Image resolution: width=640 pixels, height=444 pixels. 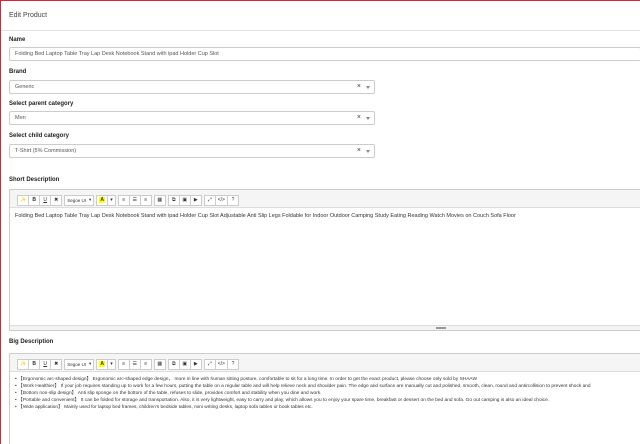 What do you see at coordinates (359, 150) in the screenshot?
I see `child-category-clear-icon: ×` at bounding box center [359, 150].